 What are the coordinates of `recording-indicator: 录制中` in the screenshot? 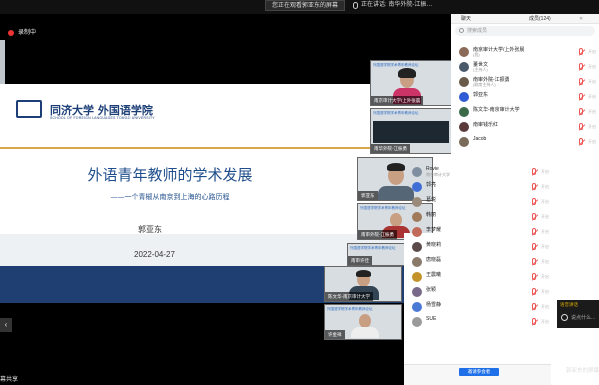 It's located at (22, 33).